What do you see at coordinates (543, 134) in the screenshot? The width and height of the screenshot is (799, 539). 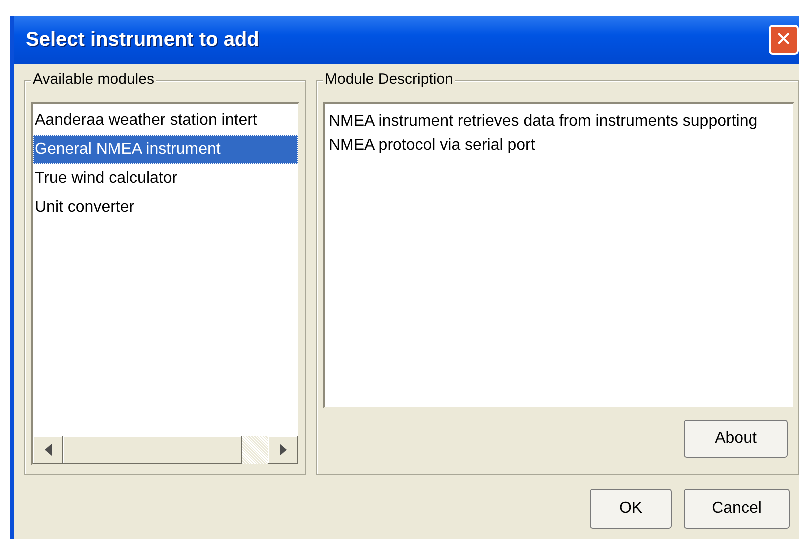 I see `description-text: NMEA instrument retrieves data from instruments supporting NMEA protocol via serial port` at bounding box center [543, 134].